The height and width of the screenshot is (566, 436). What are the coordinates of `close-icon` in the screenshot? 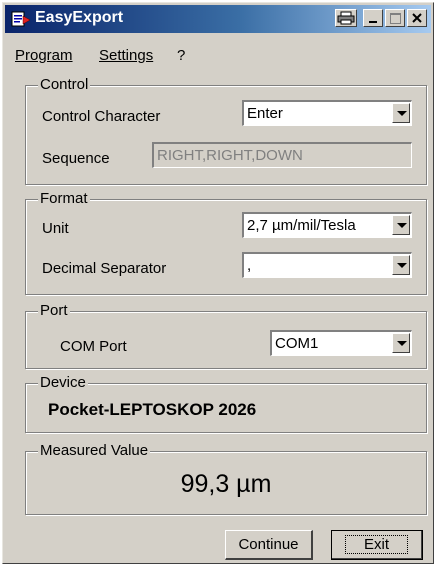 It's located at (417, 18).